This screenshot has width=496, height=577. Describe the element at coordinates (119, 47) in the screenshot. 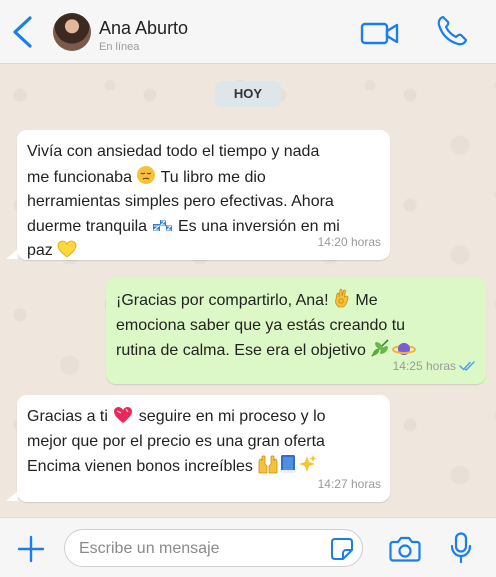

I see `contact-status: En línea` at that location.